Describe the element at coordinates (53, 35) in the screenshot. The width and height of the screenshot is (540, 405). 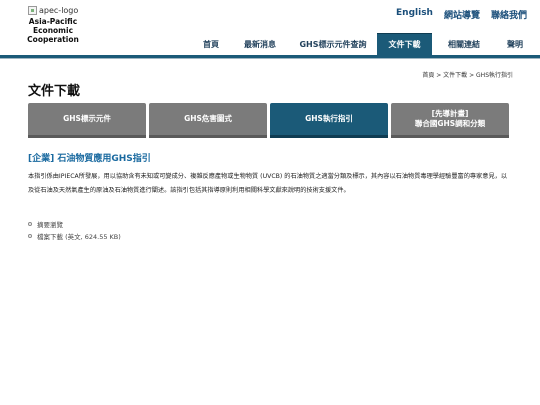
I see `logo-line2: Economic Cooperation` at that location.